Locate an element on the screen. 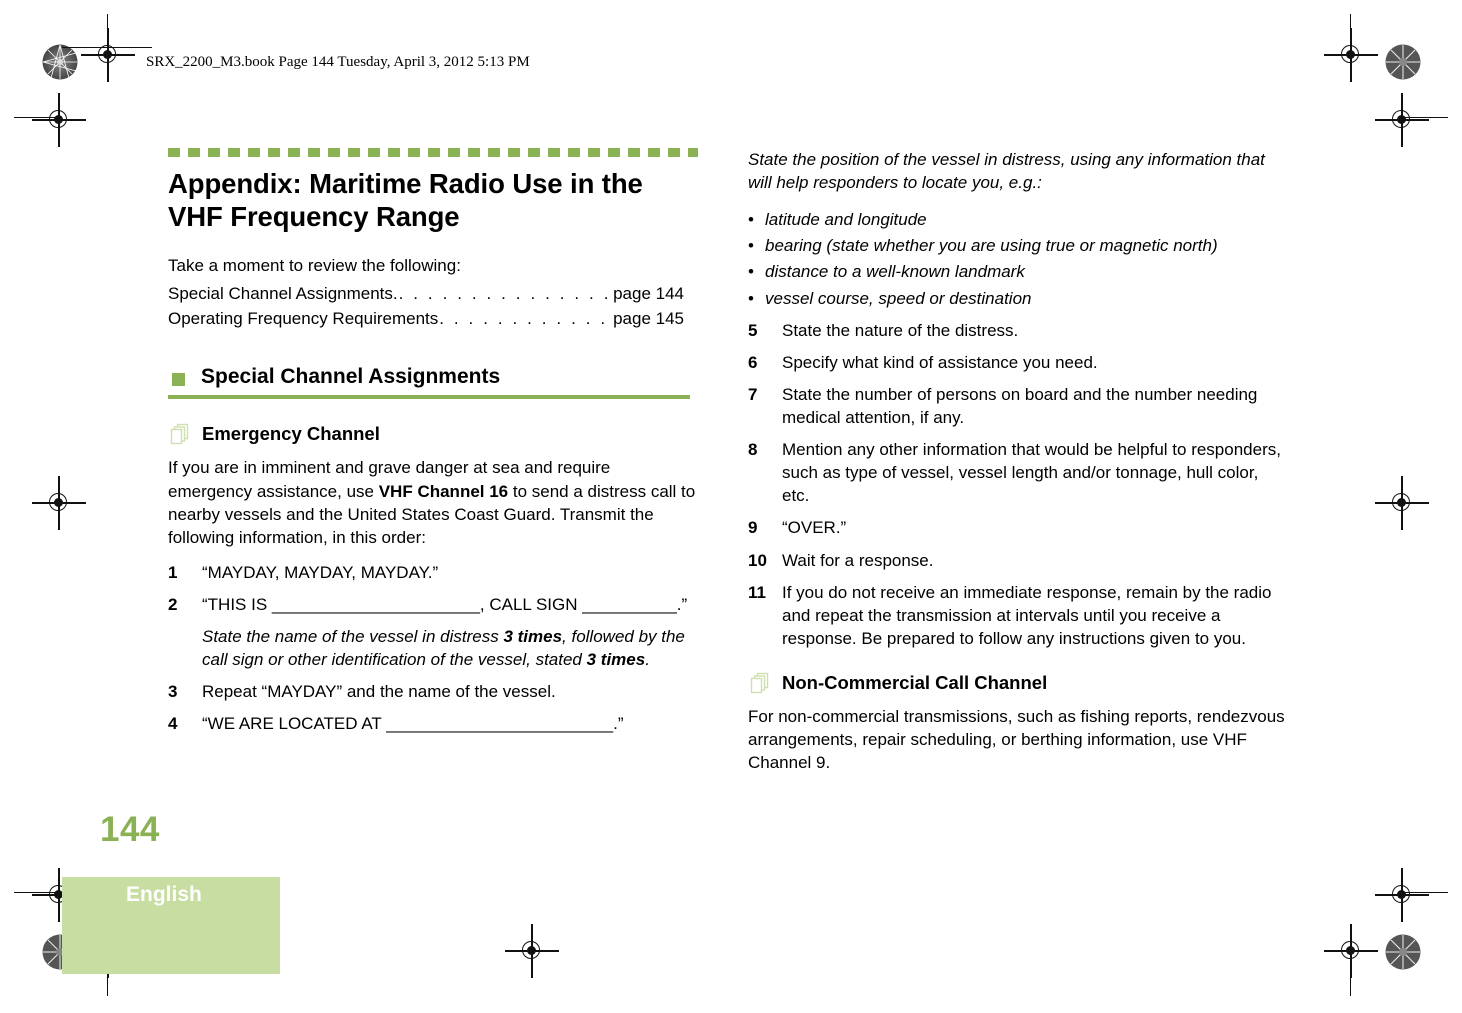  sub-heading-emergency-channel: Emergency Channel is located at coordinates (432, 434).